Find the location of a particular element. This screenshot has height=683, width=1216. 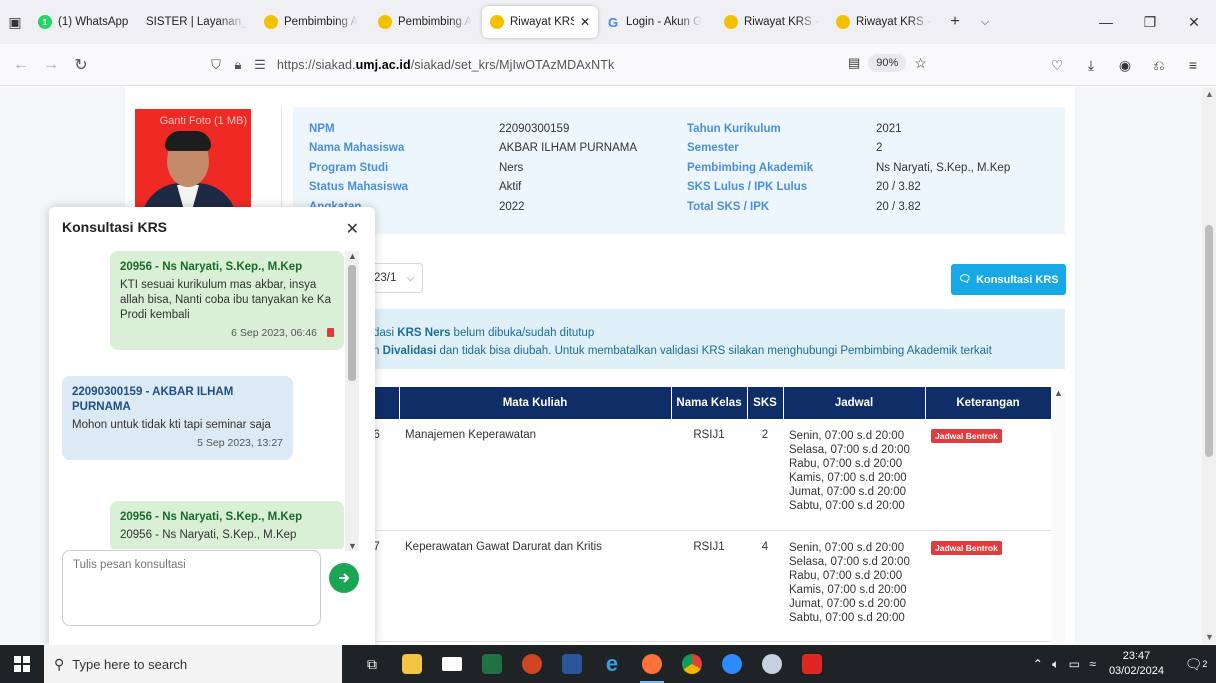

chat-scrollbar-thumb is located at coordinates (352, 323).